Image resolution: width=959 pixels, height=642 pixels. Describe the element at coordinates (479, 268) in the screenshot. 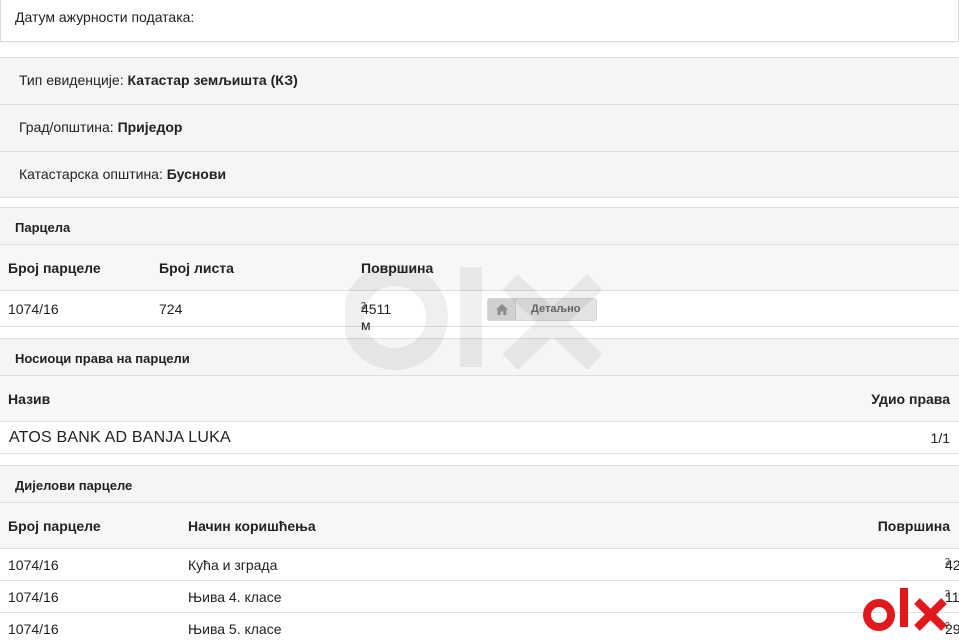

I see `parcel-table-header: Број парцеле Број листа Површина` at that location.